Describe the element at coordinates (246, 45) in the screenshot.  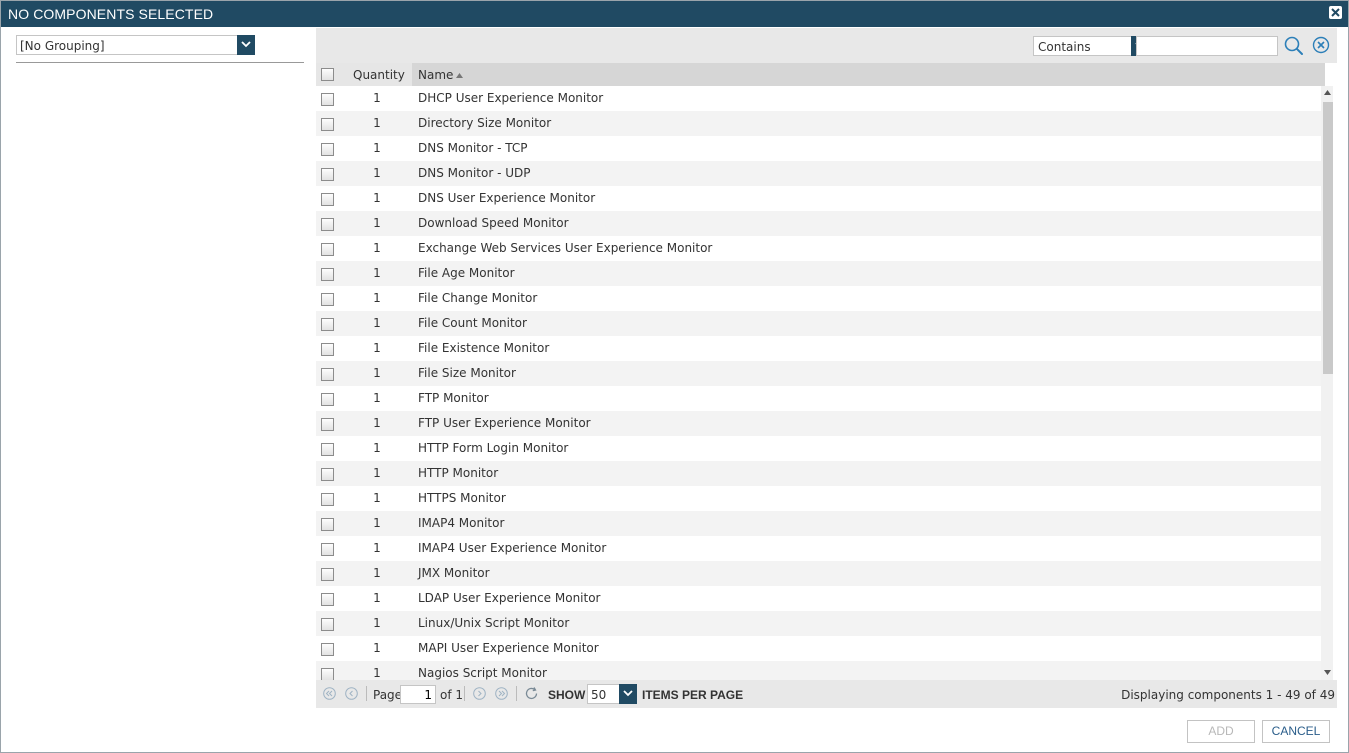
I see `grouping-dropdown-button` at that location.